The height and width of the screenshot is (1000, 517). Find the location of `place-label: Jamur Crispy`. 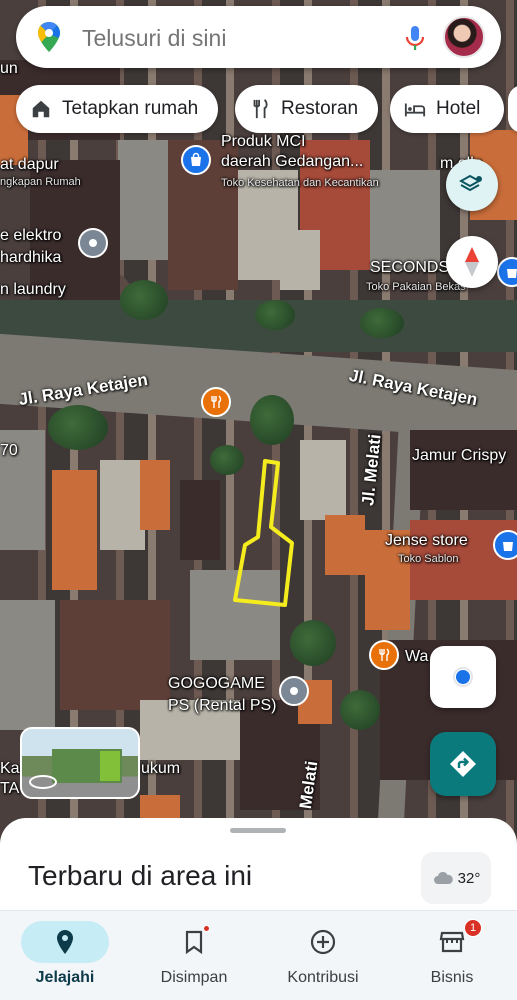

place-label: Jamur Crispy is located at coordinates (459, 456).